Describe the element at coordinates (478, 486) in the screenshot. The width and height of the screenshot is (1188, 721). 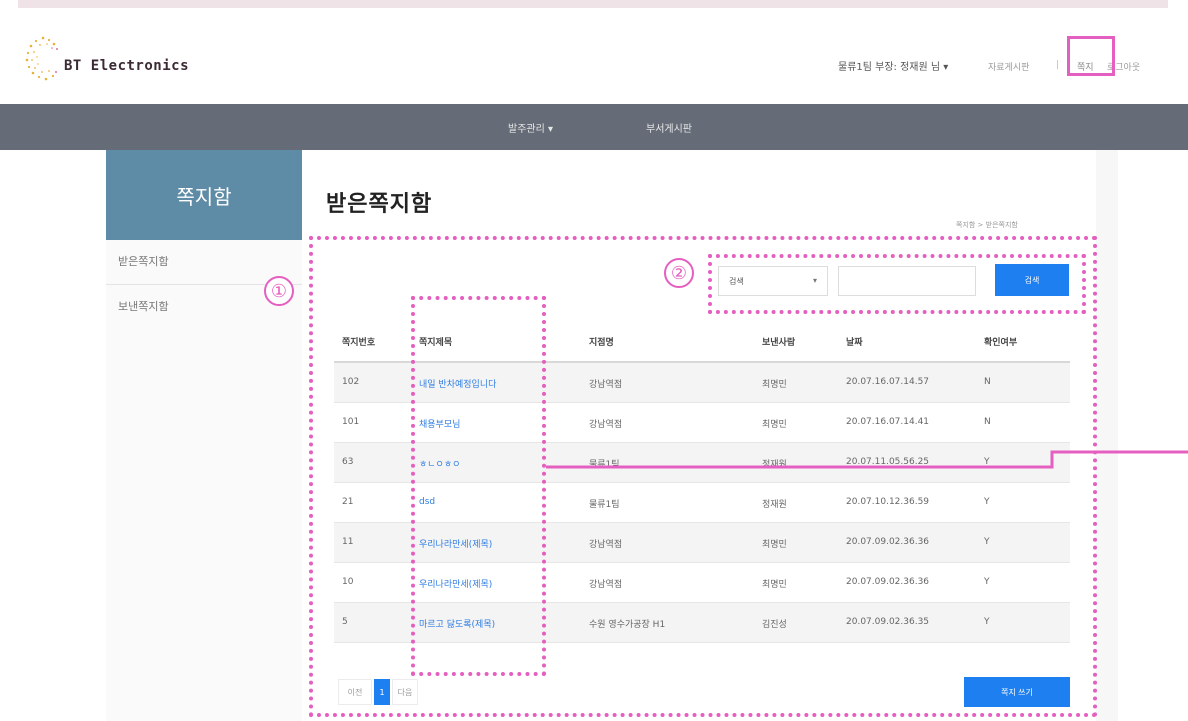
I see `annotation-box-title-column` at that location.